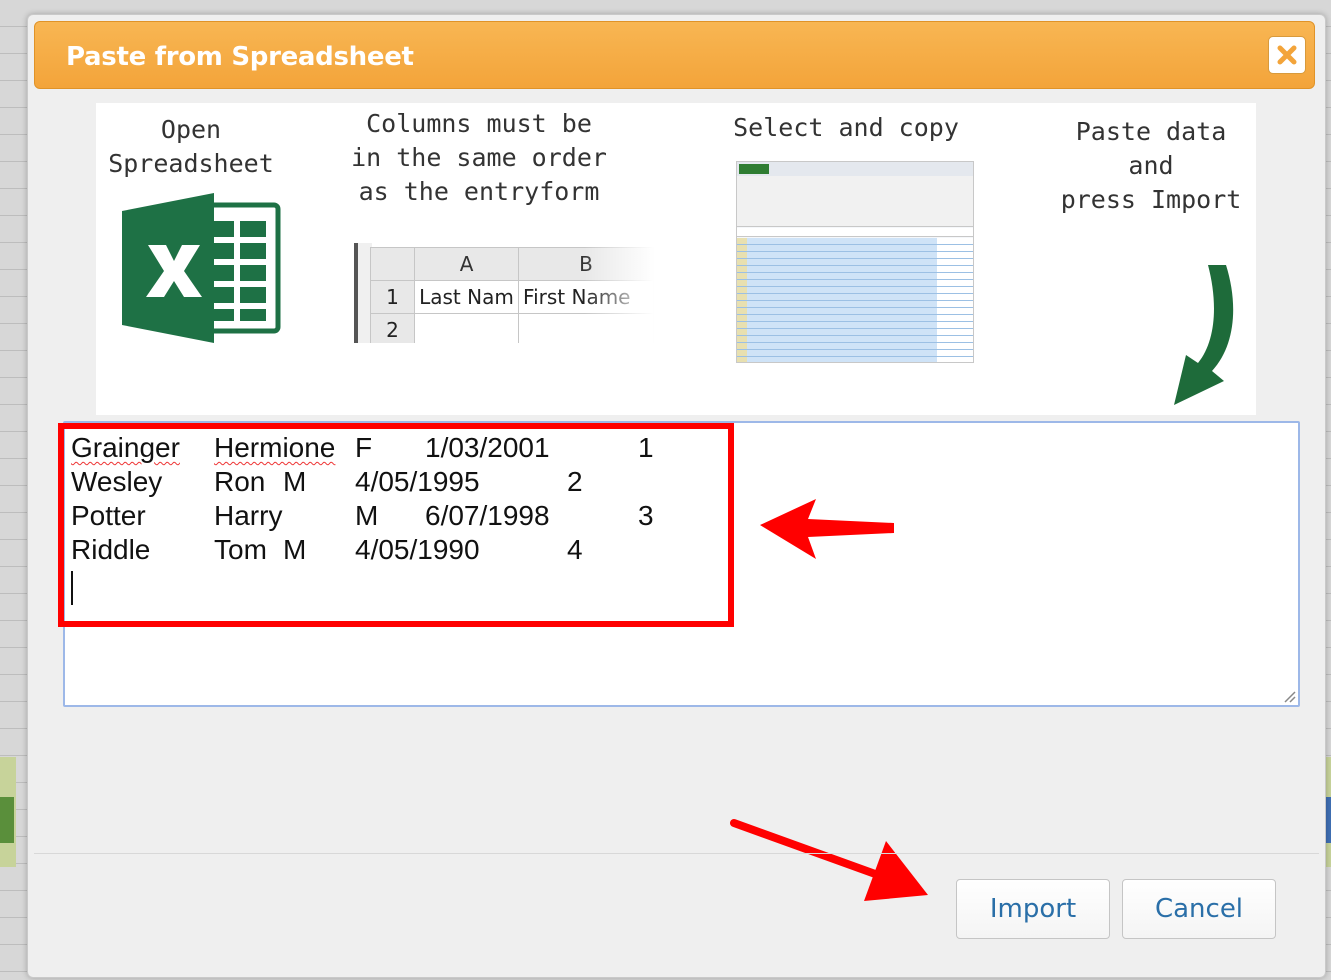  I want to click on excel-window-thumbnail, so click(855, 262).